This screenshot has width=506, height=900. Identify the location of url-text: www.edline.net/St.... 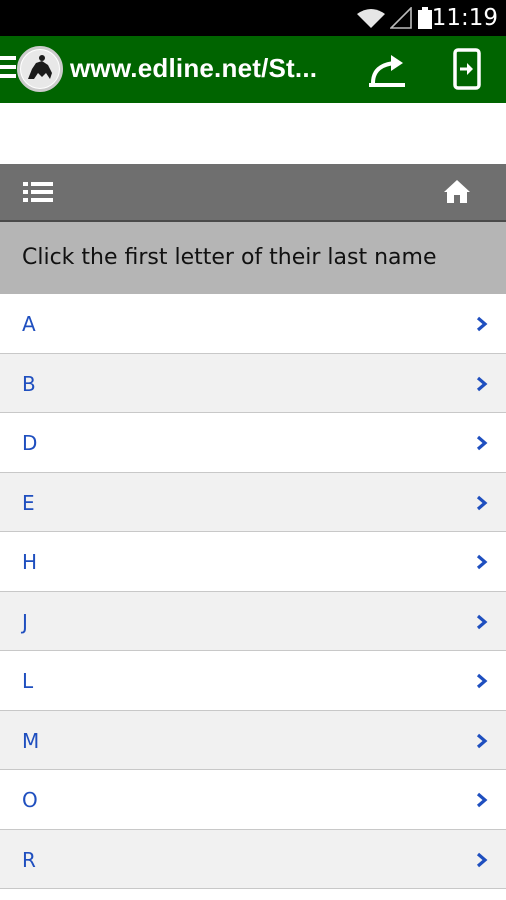
(193, 68).